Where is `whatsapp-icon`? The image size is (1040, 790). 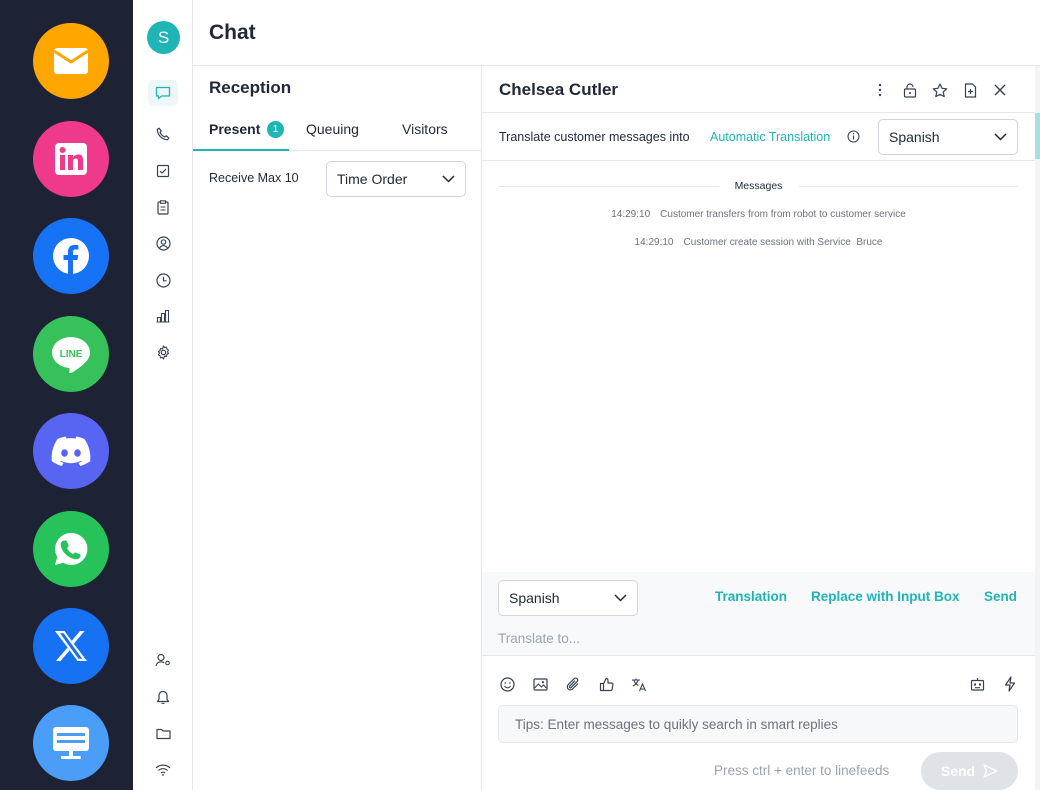 whatsapp-icon is located at coordinates (71, 548).